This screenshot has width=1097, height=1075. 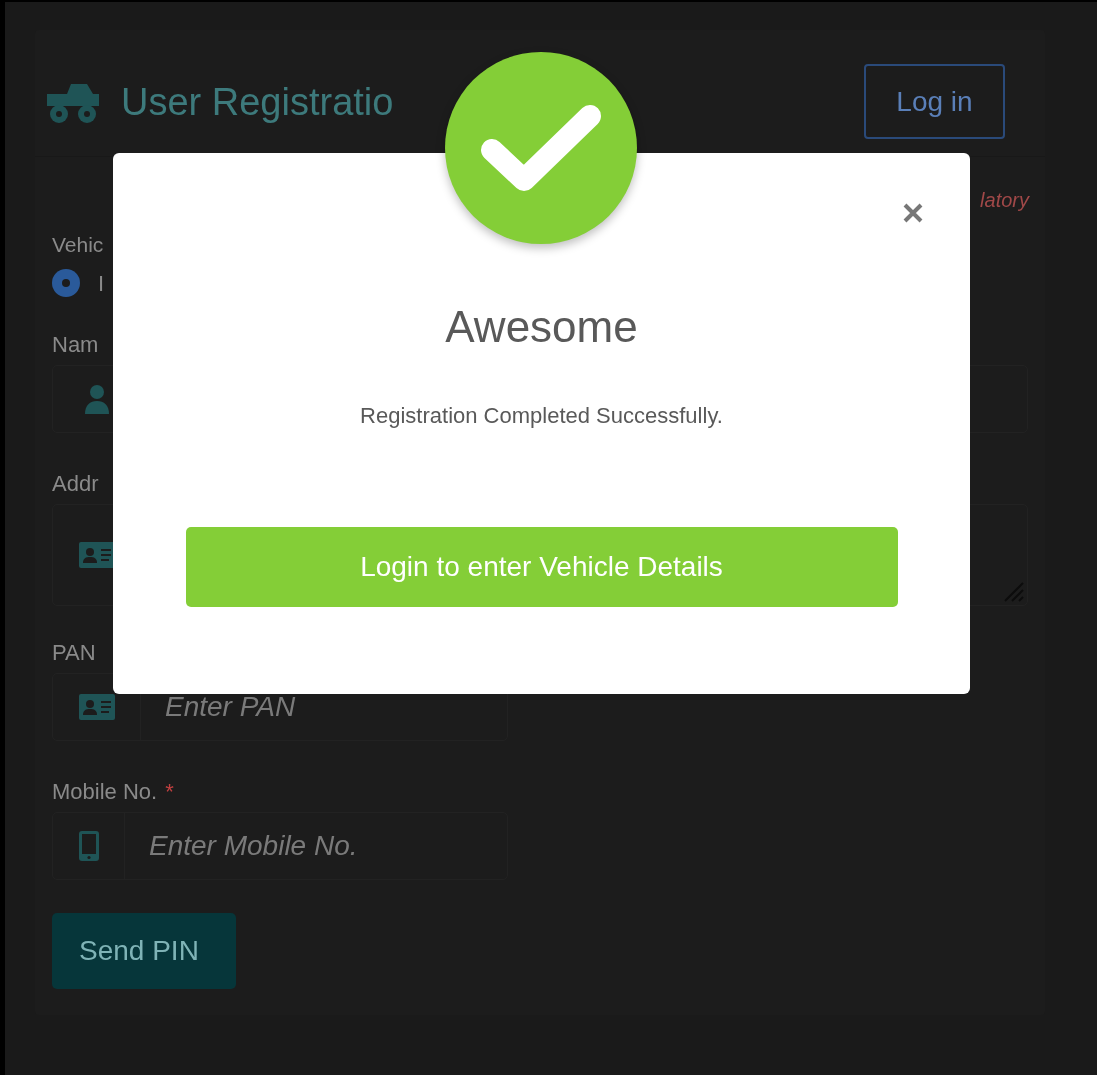 I want to click on field-label: Vehic, so click(x=78, y=245).